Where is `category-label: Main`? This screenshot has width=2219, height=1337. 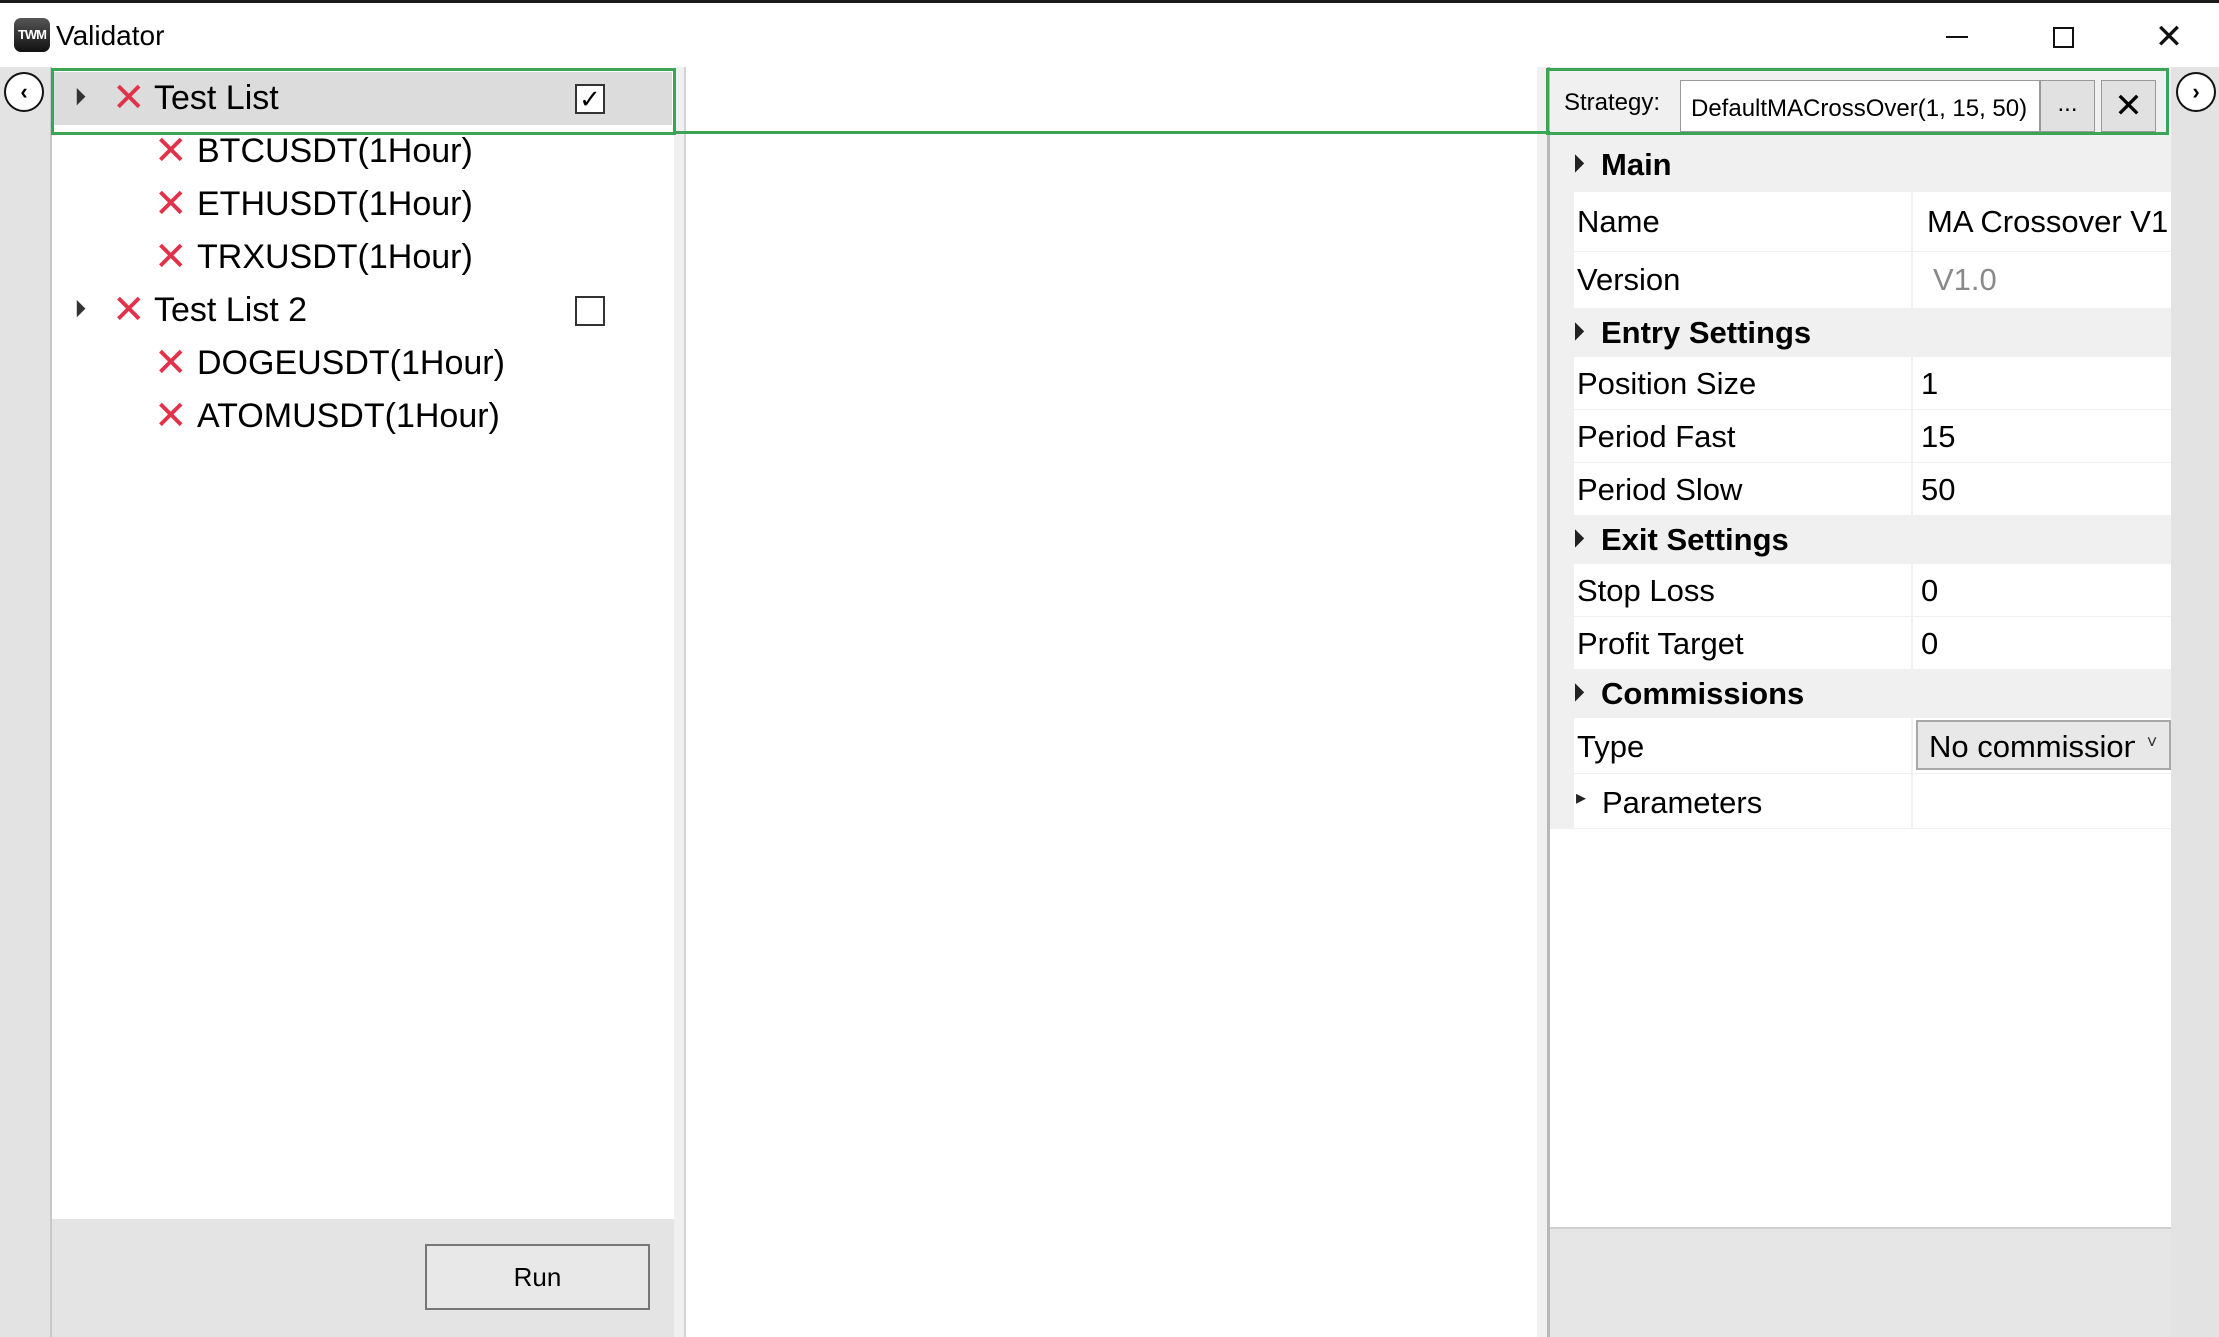 category-label: Main is located at coordinates (1636, 164).